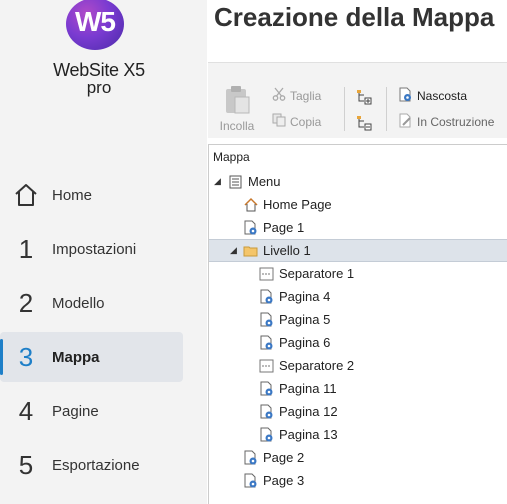  I want to click on sidebar-item-mappa: 3 Mappa, so click(91, 357).